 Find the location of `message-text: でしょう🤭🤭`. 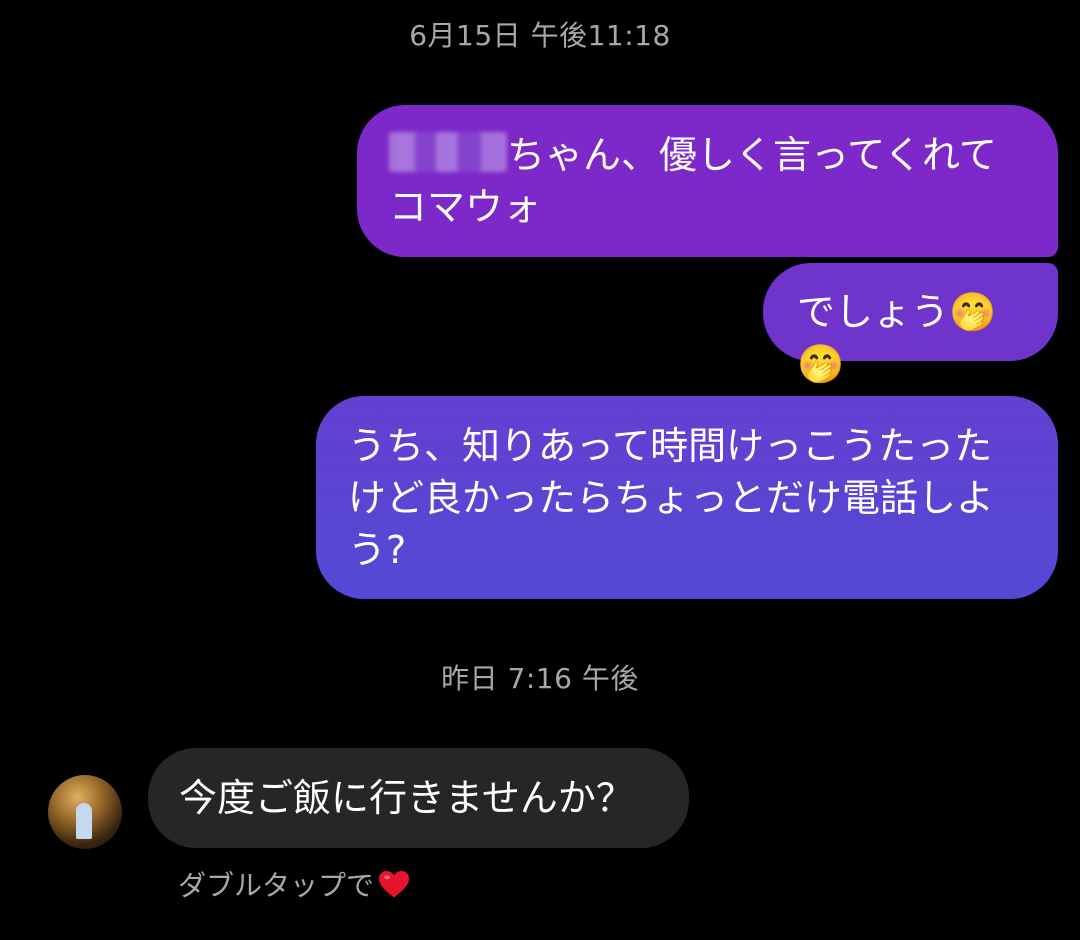

message-text: でしょう🤭🤭 is located at coordinates (897, 338).